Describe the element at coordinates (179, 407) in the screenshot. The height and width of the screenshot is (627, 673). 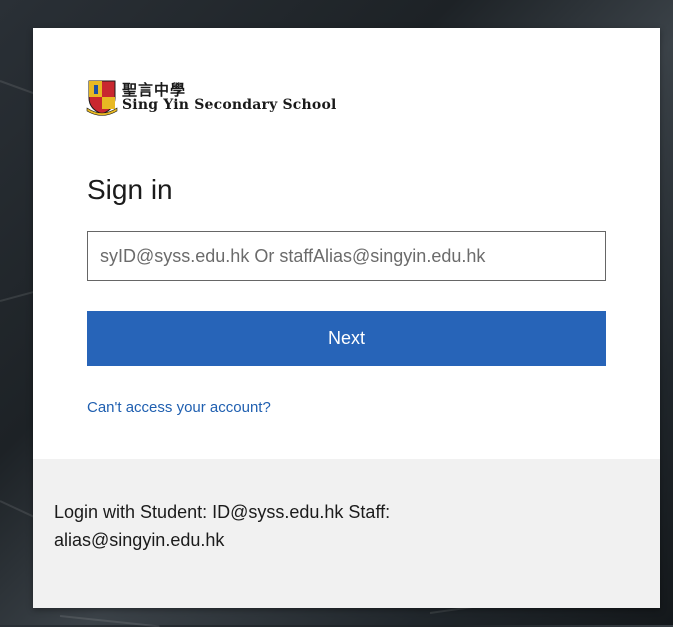
I see `cant-access-account-link: Can't access your account?` at that location.